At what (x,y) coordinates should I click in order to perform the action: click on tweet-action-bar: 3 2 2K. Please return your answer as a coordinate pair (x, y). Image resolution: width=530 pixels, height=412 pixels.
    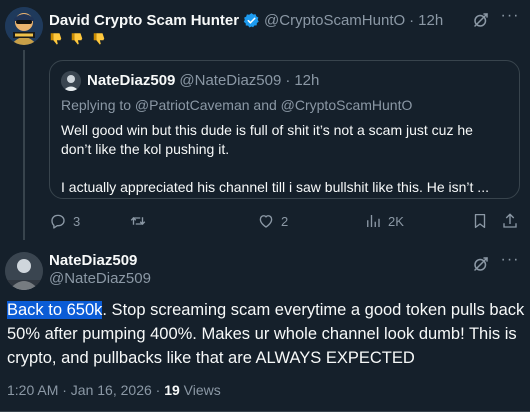
    Looking at the image, I should click on (284, 221).